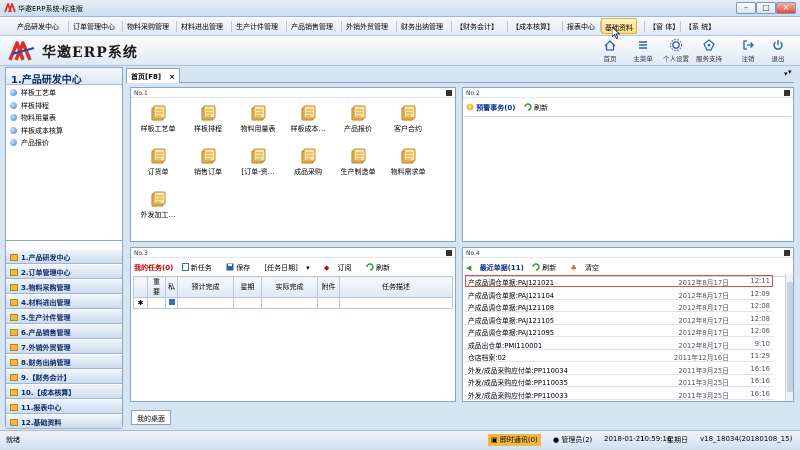 The image size is (800, 450). Describe the element at coordinates (619, 319) in the screenshot. I see `recent-doc-row: 产成品调仓单据:PAJ121105 2012年8月17日 12:08` at that location.